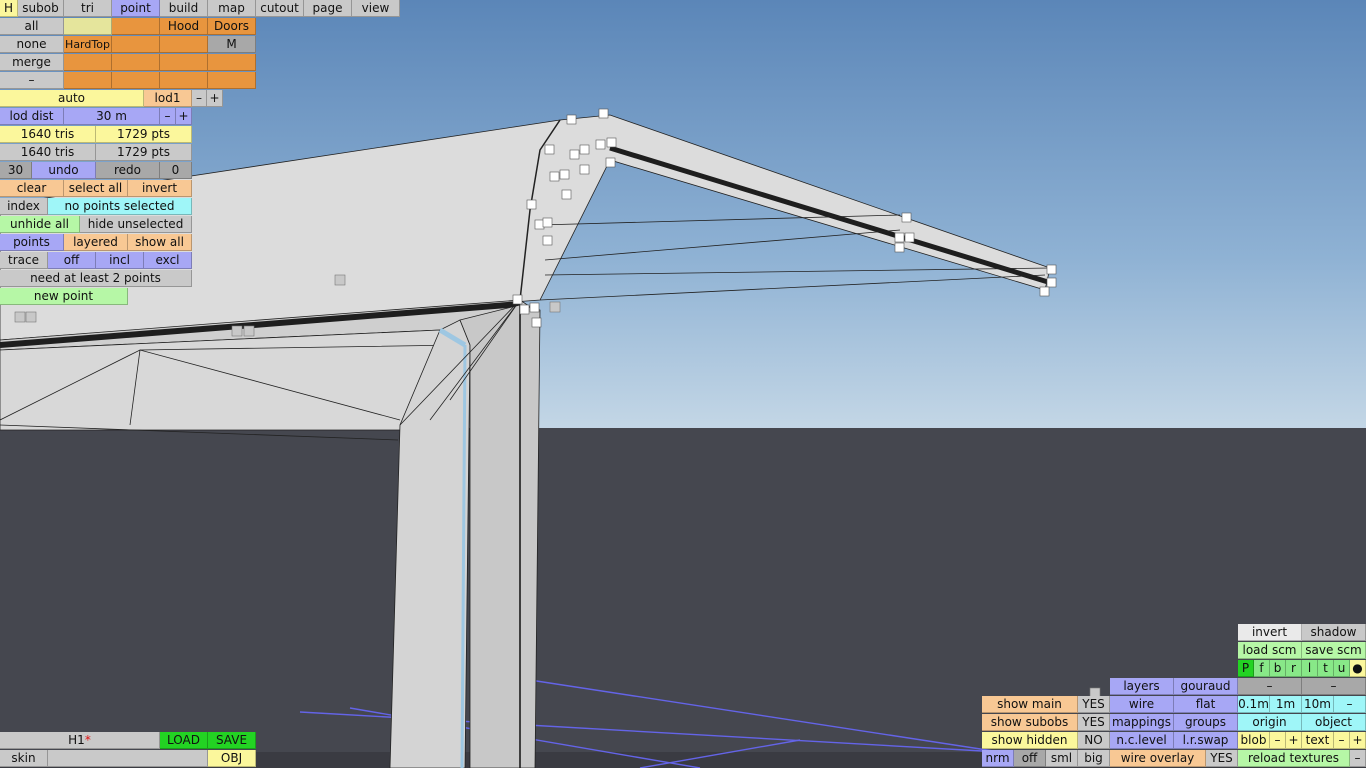  I want to click on lod-dist-plus-button: +, so click(184, 116).